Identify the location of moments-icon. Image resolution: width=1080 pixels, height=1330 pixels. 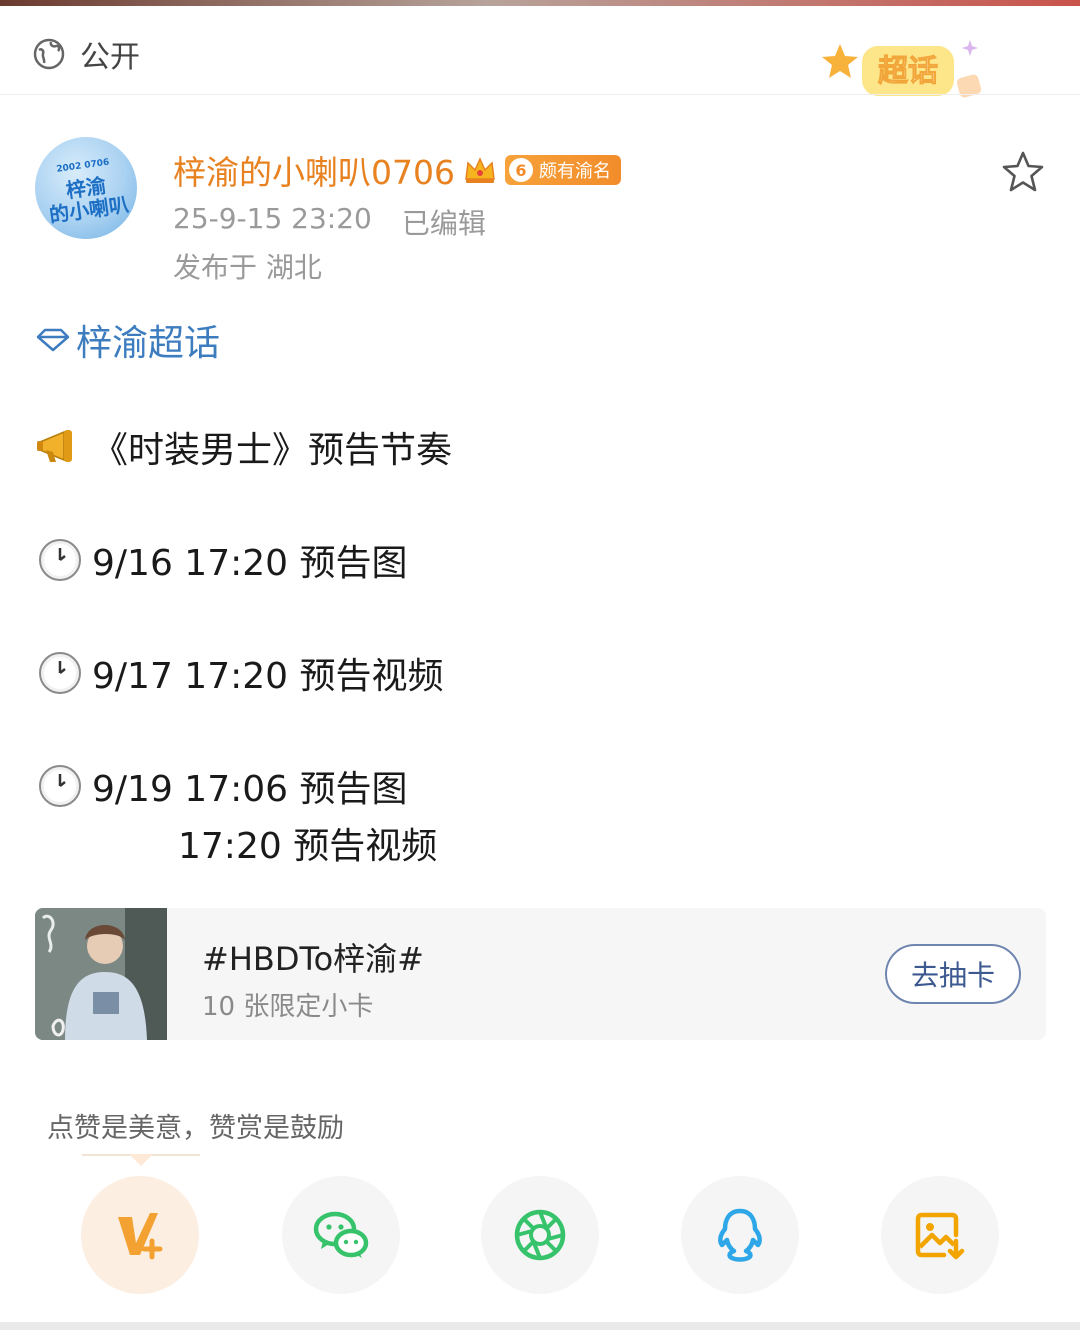
(540, 1235).